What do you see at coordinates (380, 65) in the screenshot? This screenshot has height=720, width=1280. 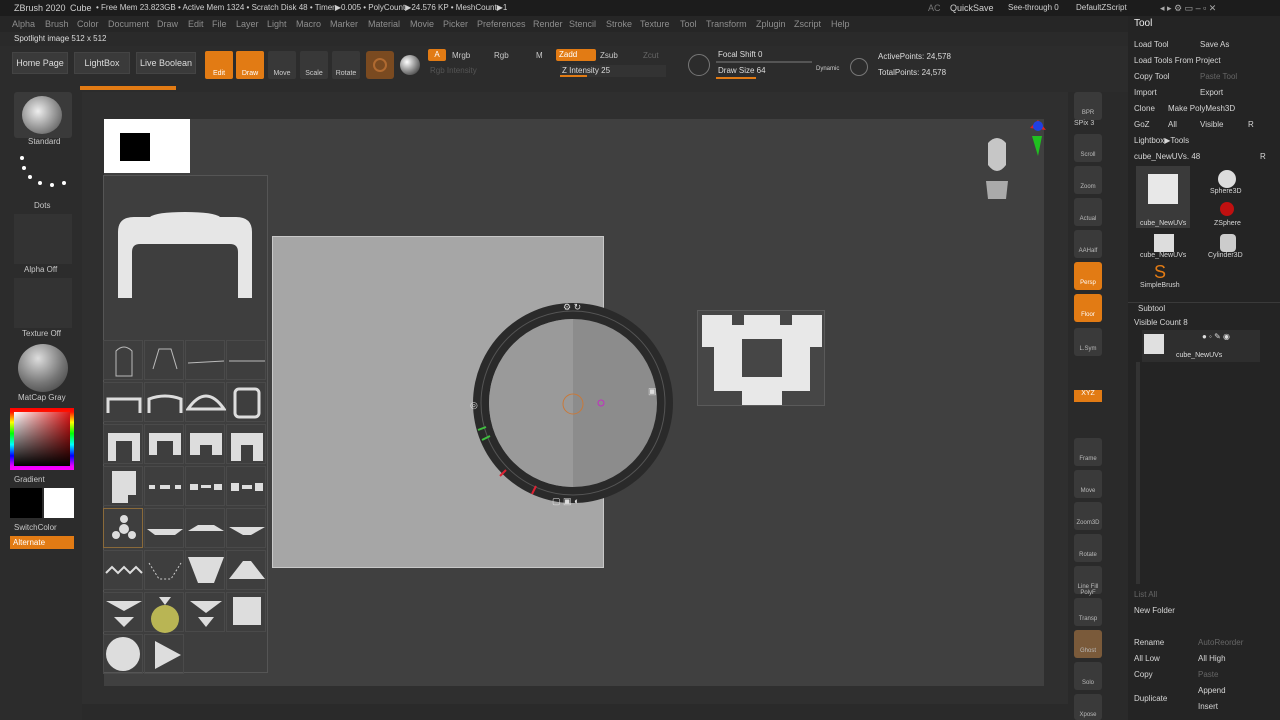 I see `material-swatch` at bounding box center [380, 65].